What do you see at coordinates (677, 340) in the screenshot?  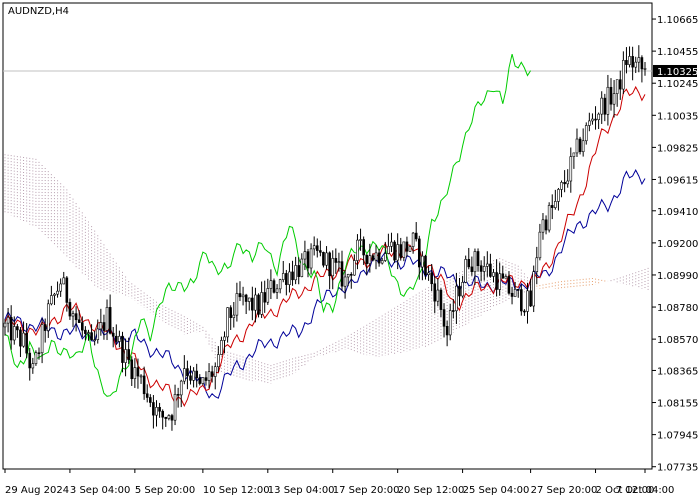 I see `price-tick-label: 1.08570` at bounding box center [677, 340].